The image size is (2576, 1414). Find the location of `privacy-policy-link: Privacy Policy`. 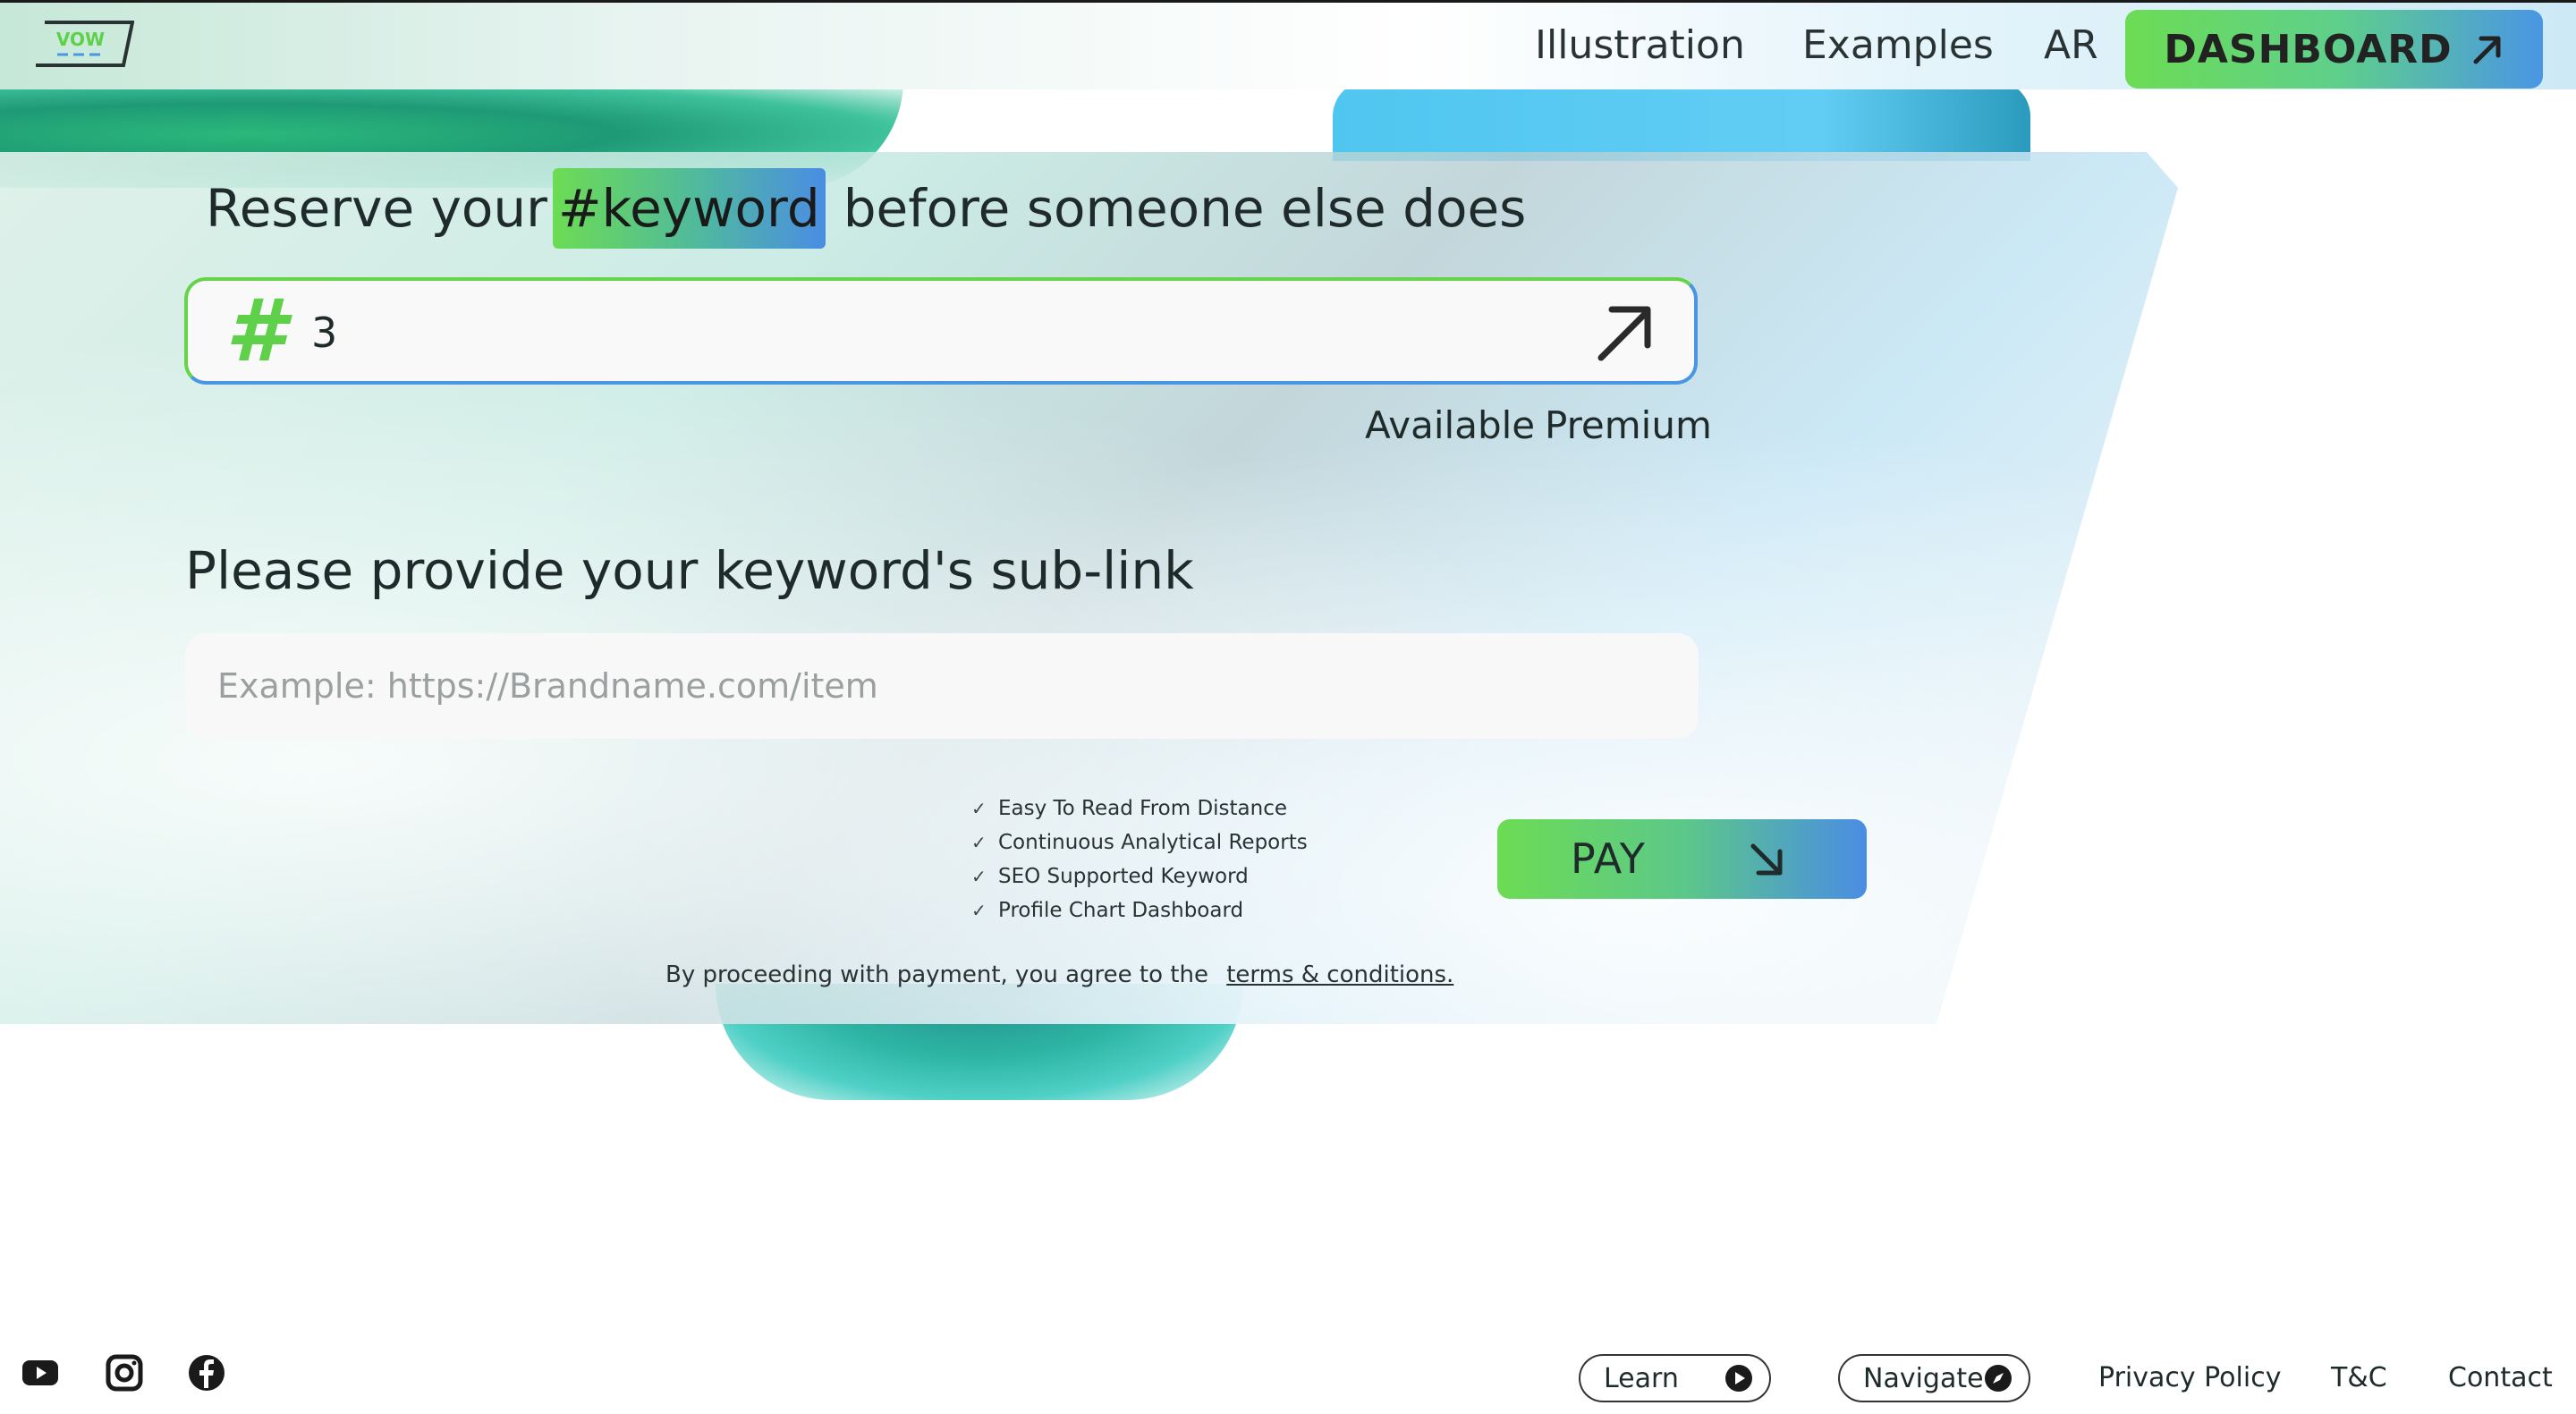

privacy-policy-link: Privacy Policy is located at coordinates (2189, 1378).